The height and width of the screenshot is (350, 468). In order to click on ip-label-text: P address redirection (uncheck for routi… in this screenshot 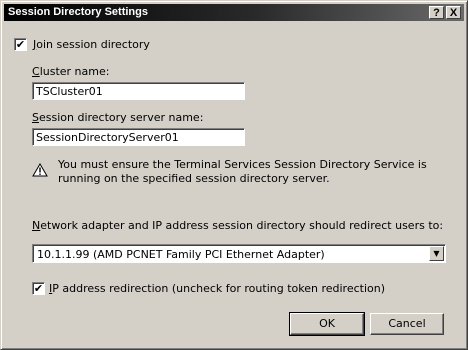, I will do `click(219, 288)`.